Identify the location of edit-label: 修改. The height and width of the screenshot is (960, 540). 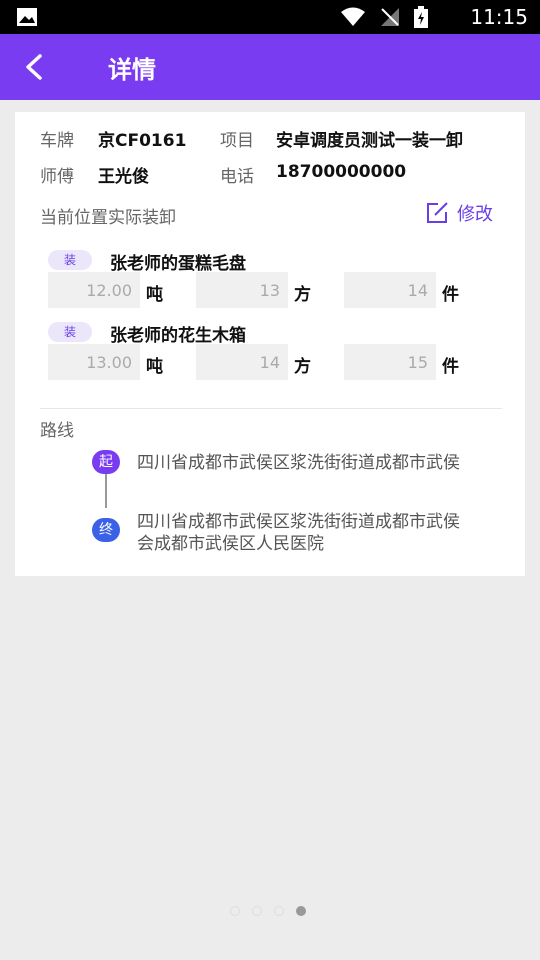
(475, 214).